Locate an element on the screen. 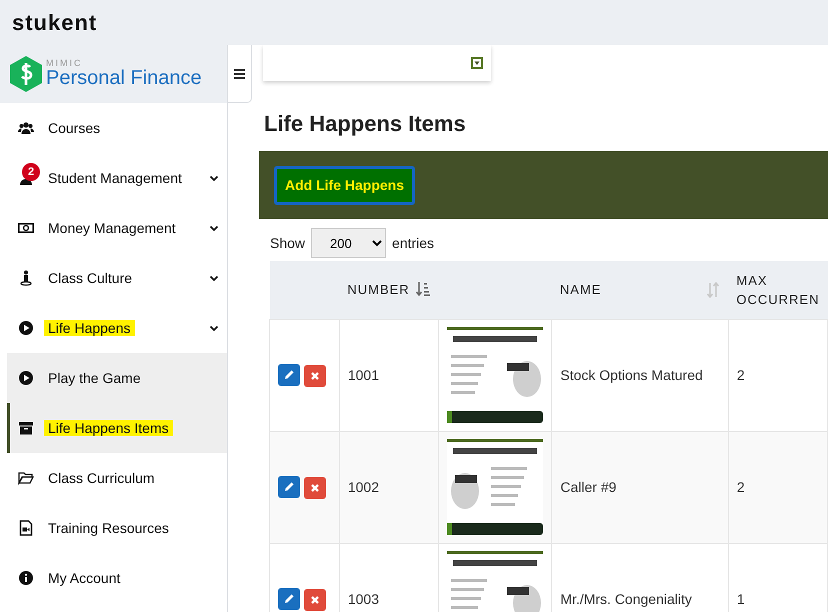 This screenshot has height=612, width=828. menu-icon is located at coordinates (239, 73).